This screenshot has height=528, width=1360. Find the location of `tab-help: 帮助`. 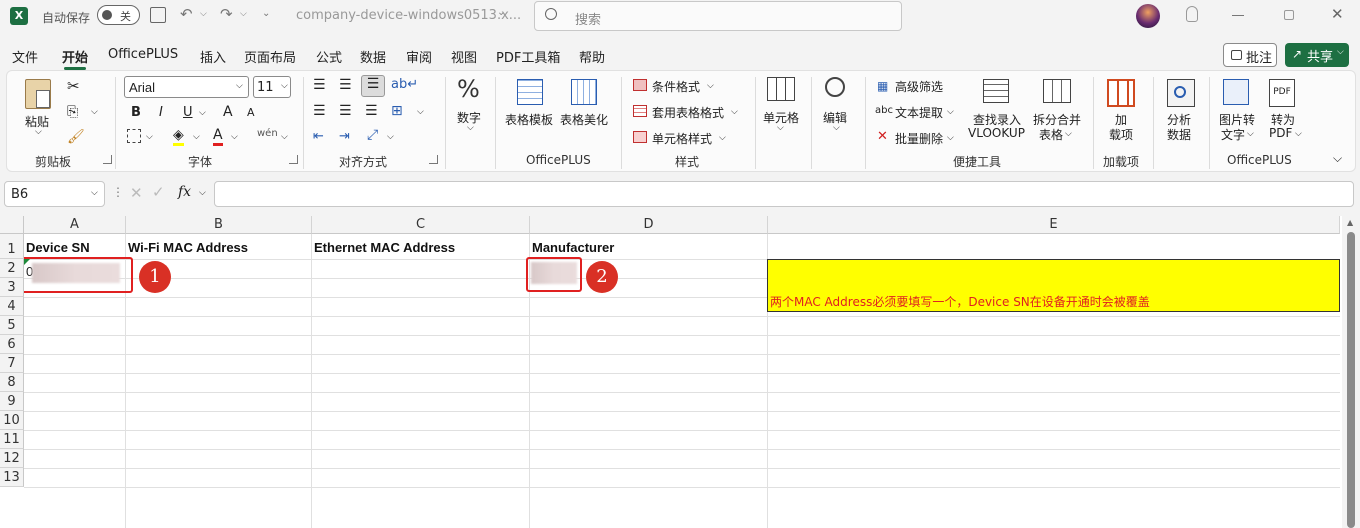

tab-help: 帮助 is located at coordinates (592, 56).